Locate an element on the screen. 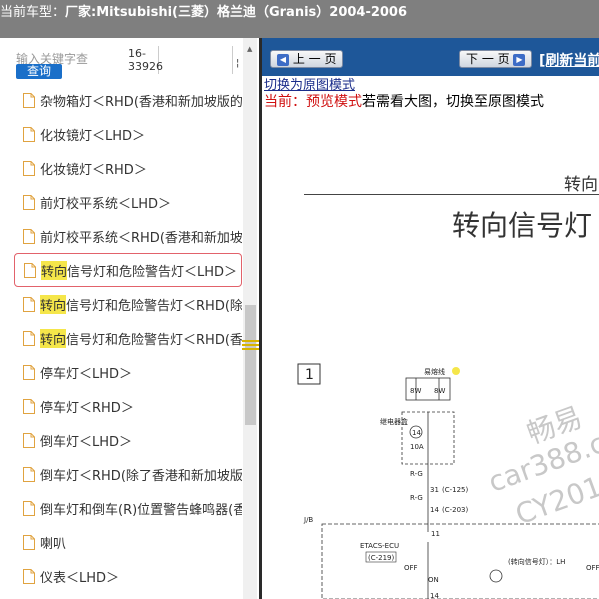 The image size is (599, 599). fuse-number: 14 is located at coordinates (416, 433).